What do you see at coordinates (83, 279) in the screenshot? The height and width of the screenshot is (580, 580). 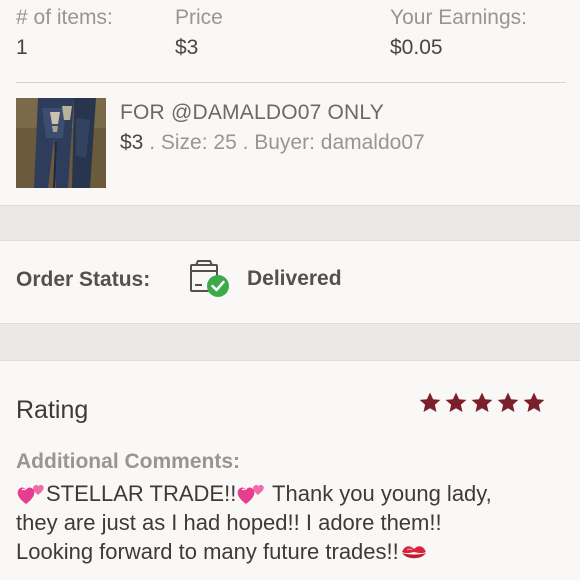 I see `order-status-label: Order Status:` at bounding box center [83, 279].